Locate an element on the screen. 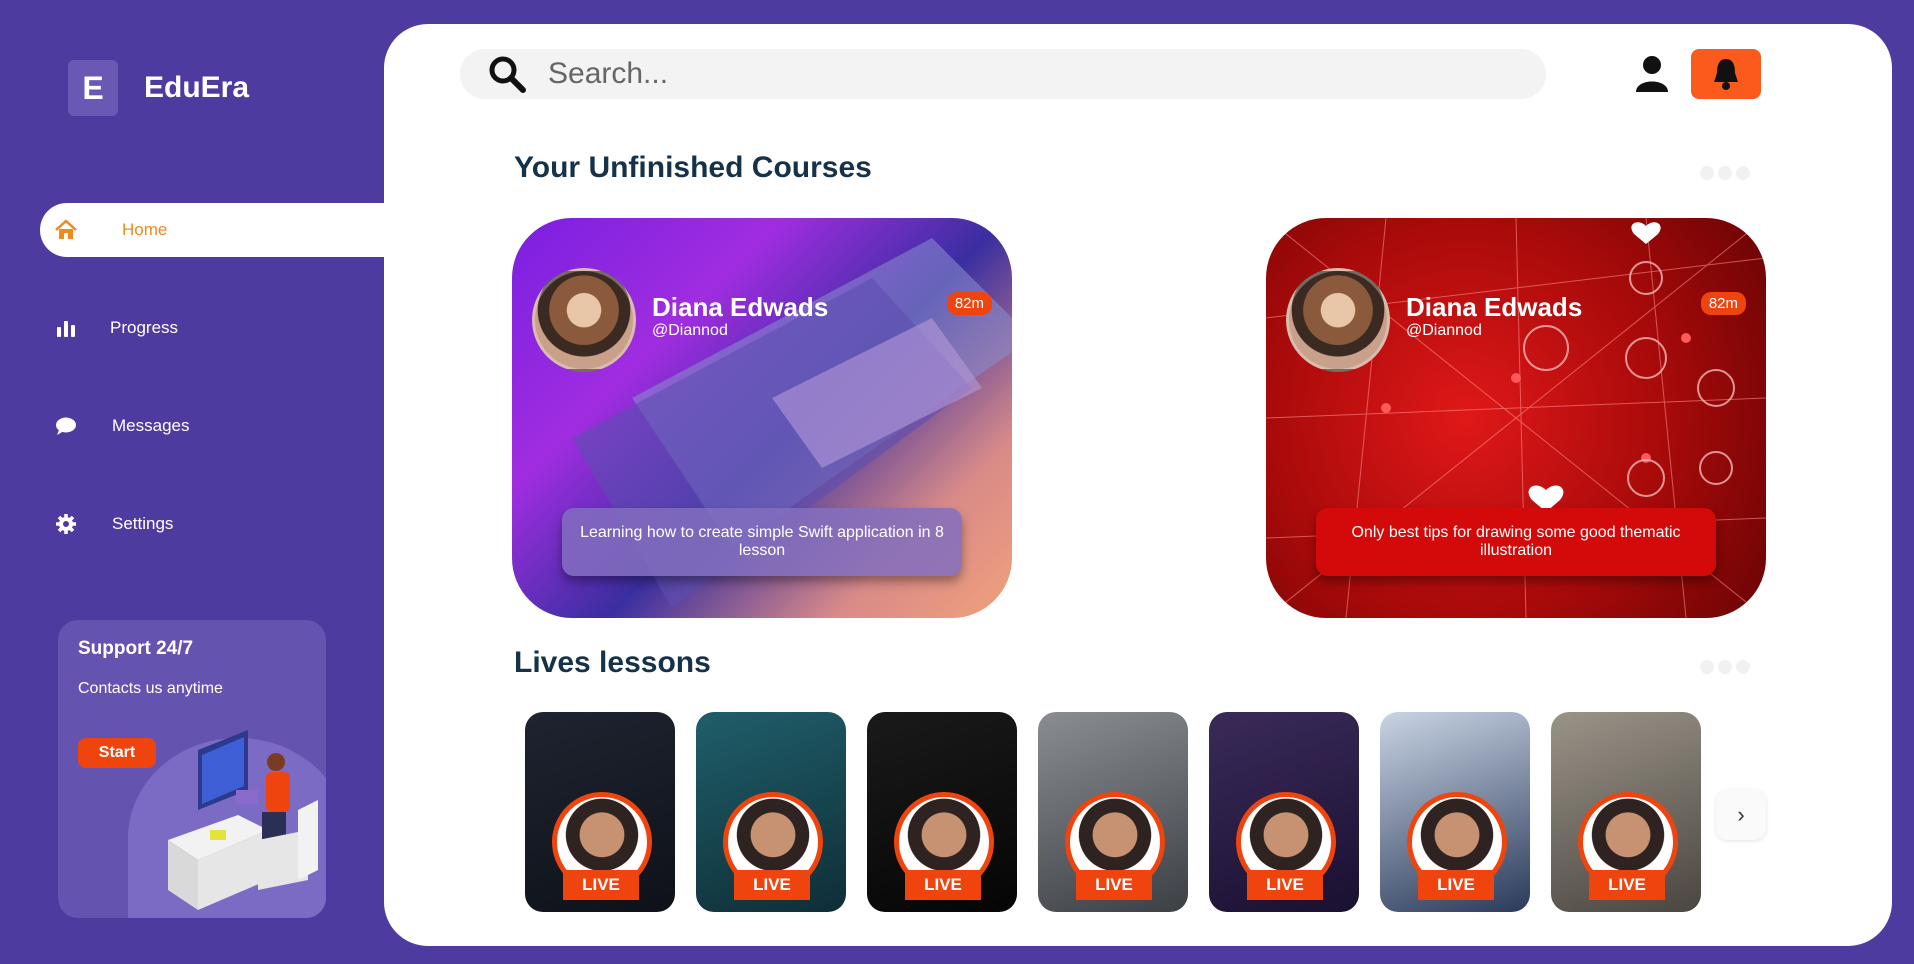 This screenshot has height=964, width=1914. bell-icon is located at coordinates (1726, 74).